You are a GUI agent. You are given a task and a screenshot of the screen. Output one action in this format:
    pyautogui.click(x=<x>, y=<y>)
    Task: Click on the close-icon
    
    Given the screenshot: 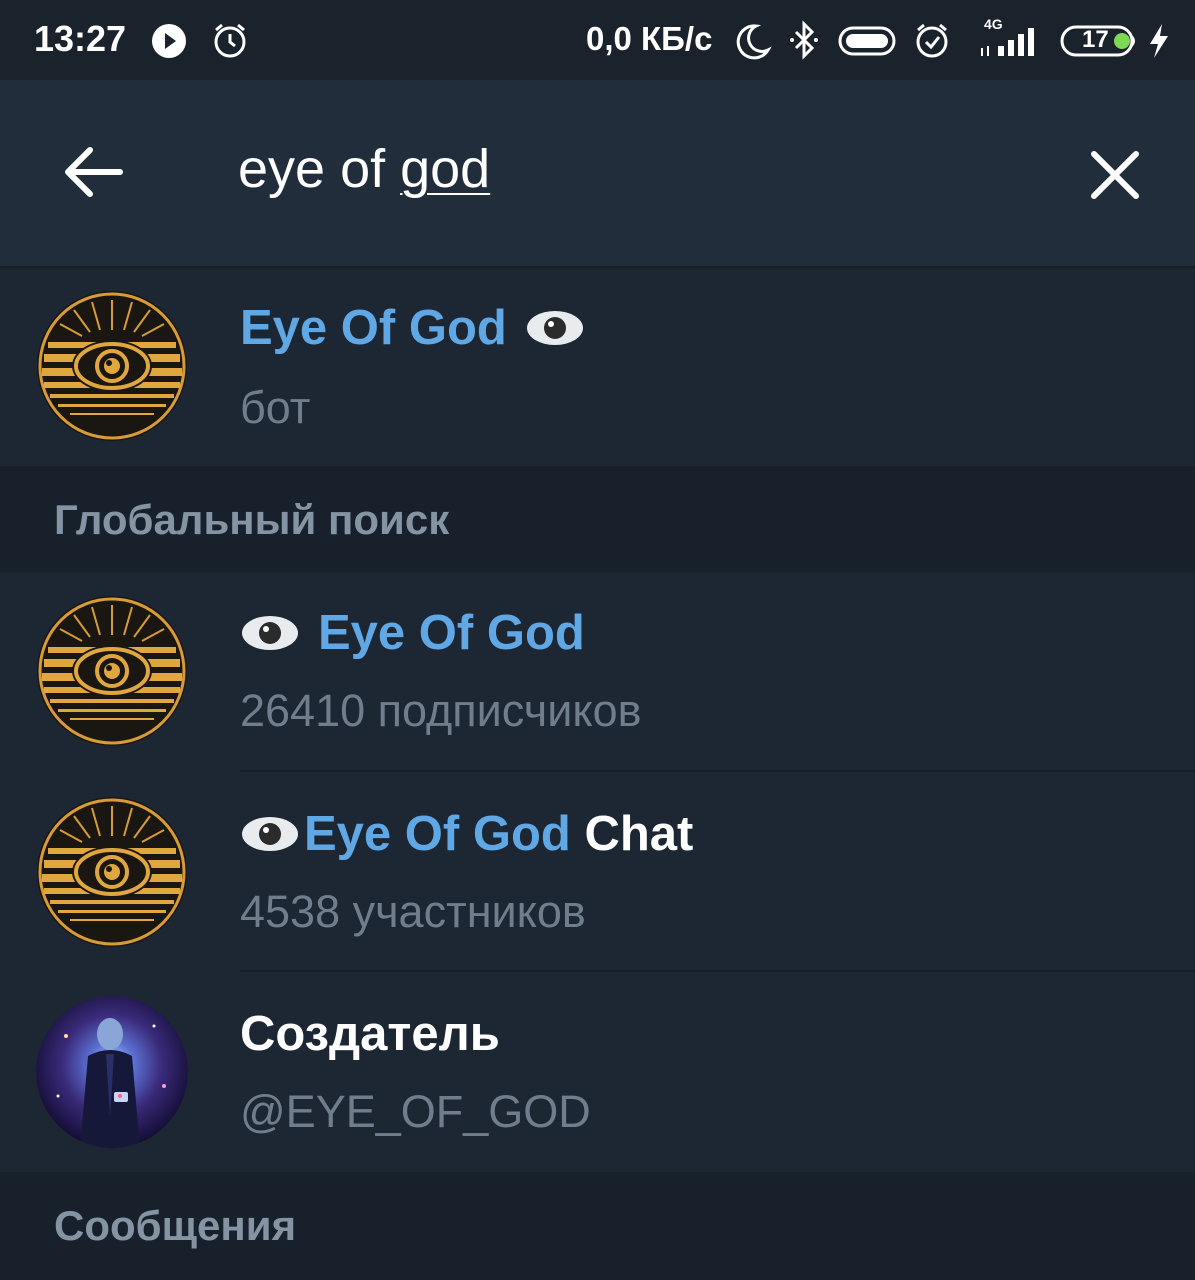 What is the action you would take?
    pyautogui.click(x=1115, y=175)
    